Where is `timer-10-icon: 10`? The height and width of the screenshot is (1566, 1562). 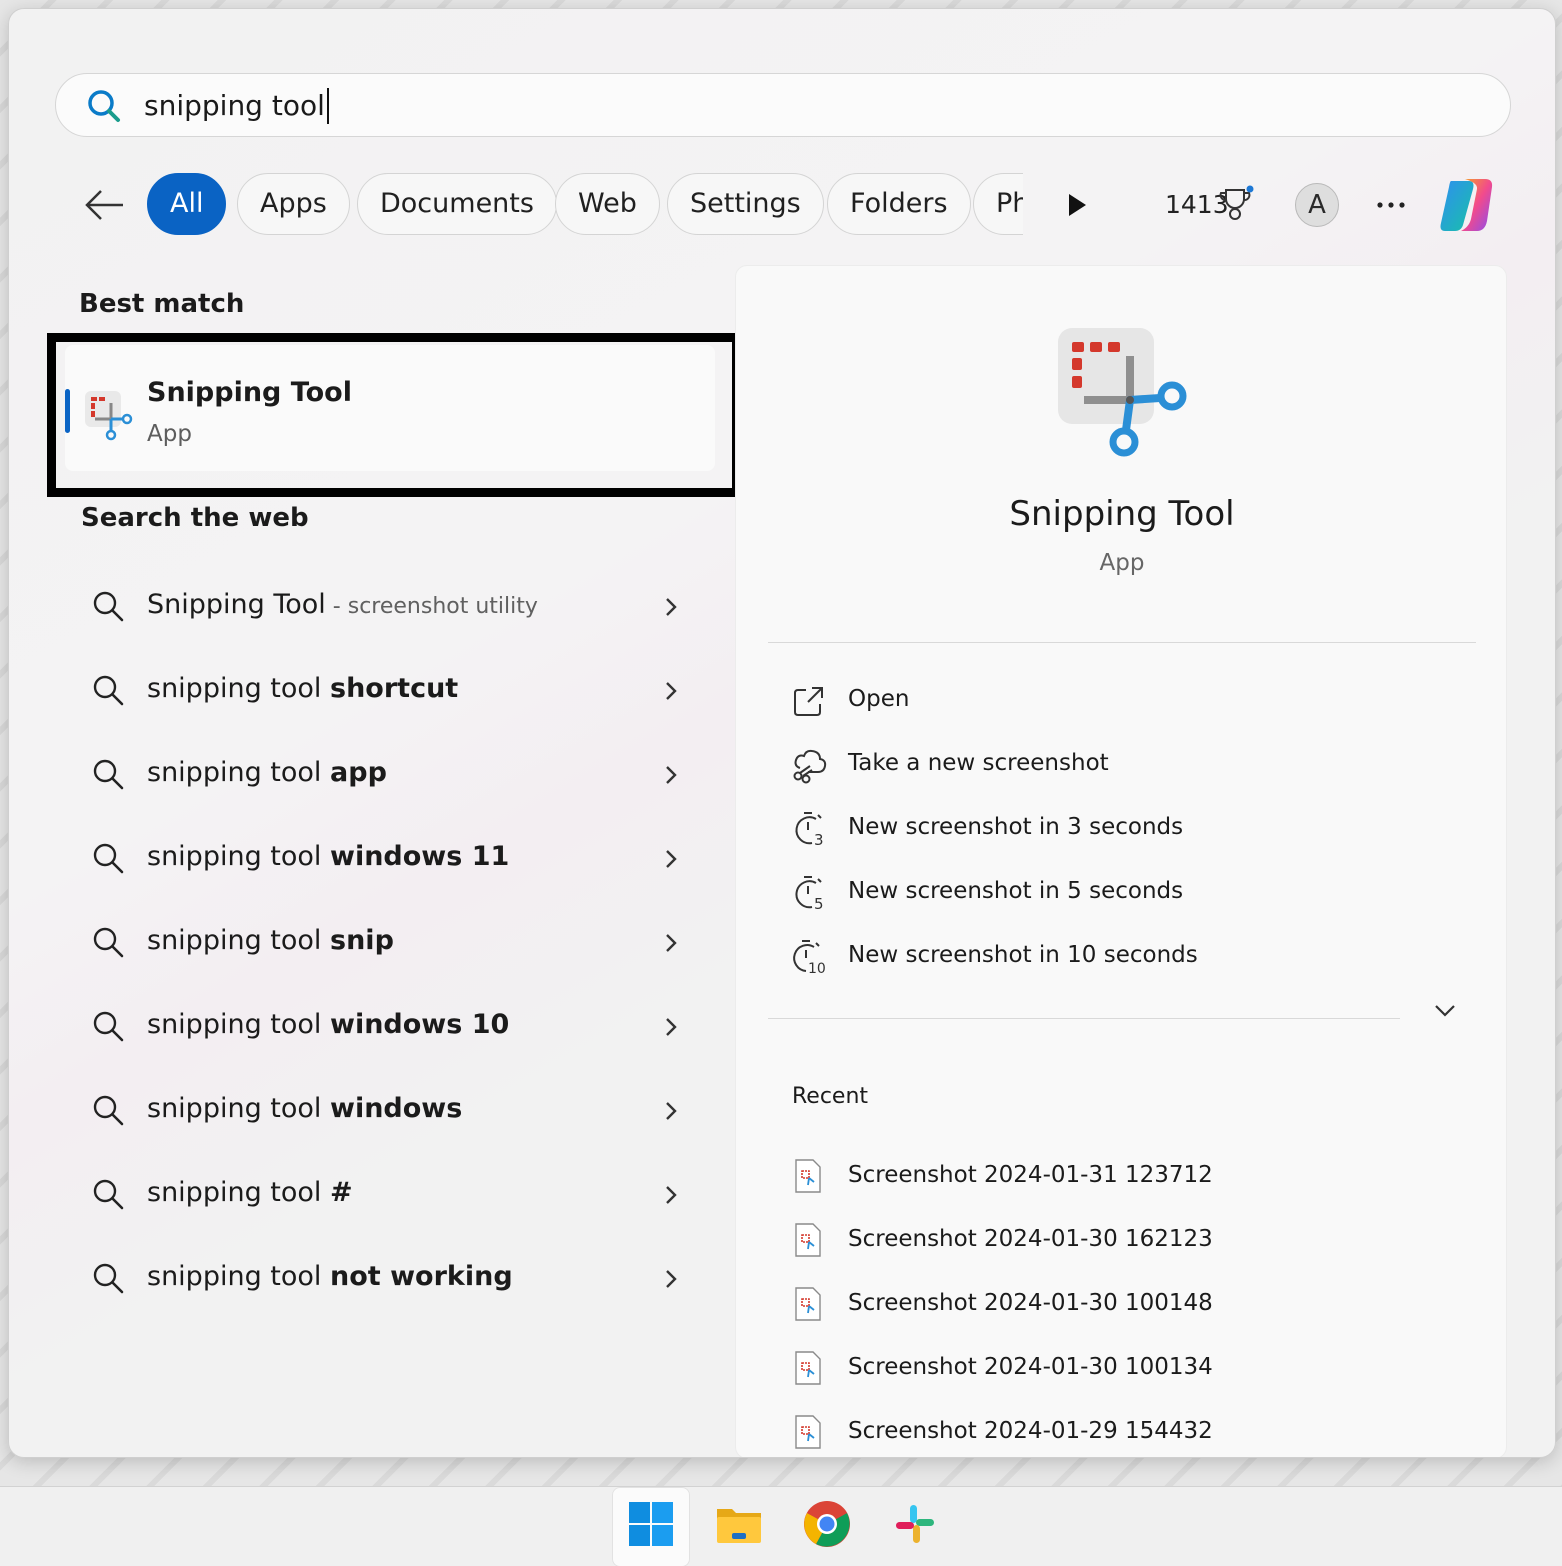
timer-10-icon: 10 is located at coordinates (809, 958).